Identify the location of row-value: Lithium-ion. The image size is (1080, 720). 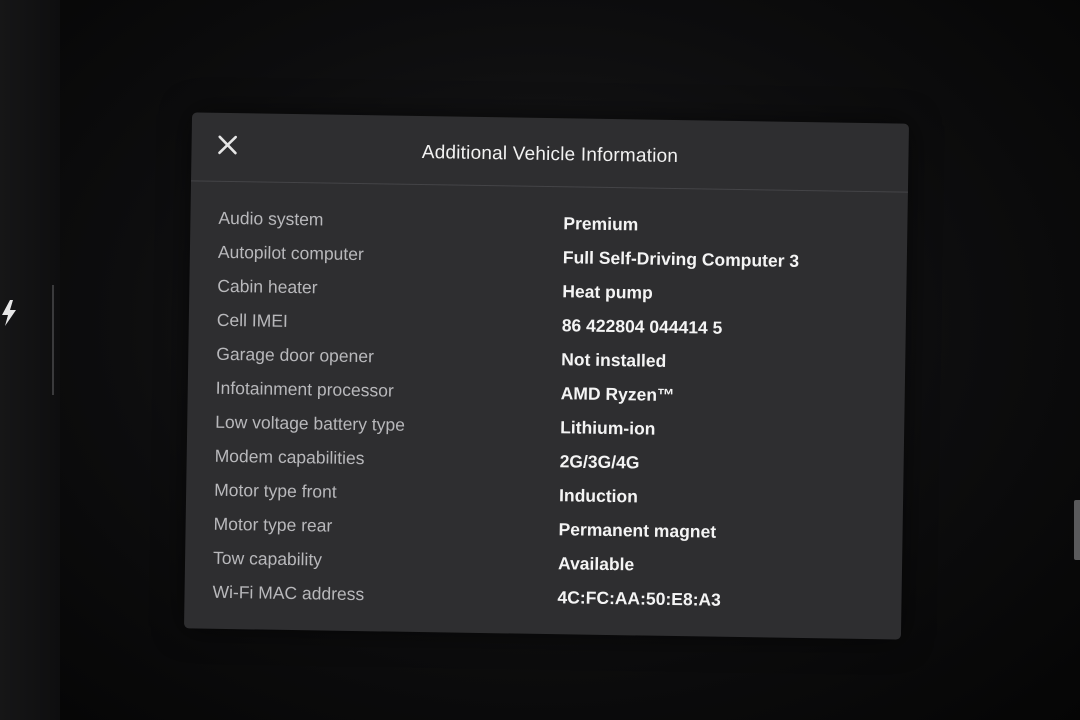
(608, 427).